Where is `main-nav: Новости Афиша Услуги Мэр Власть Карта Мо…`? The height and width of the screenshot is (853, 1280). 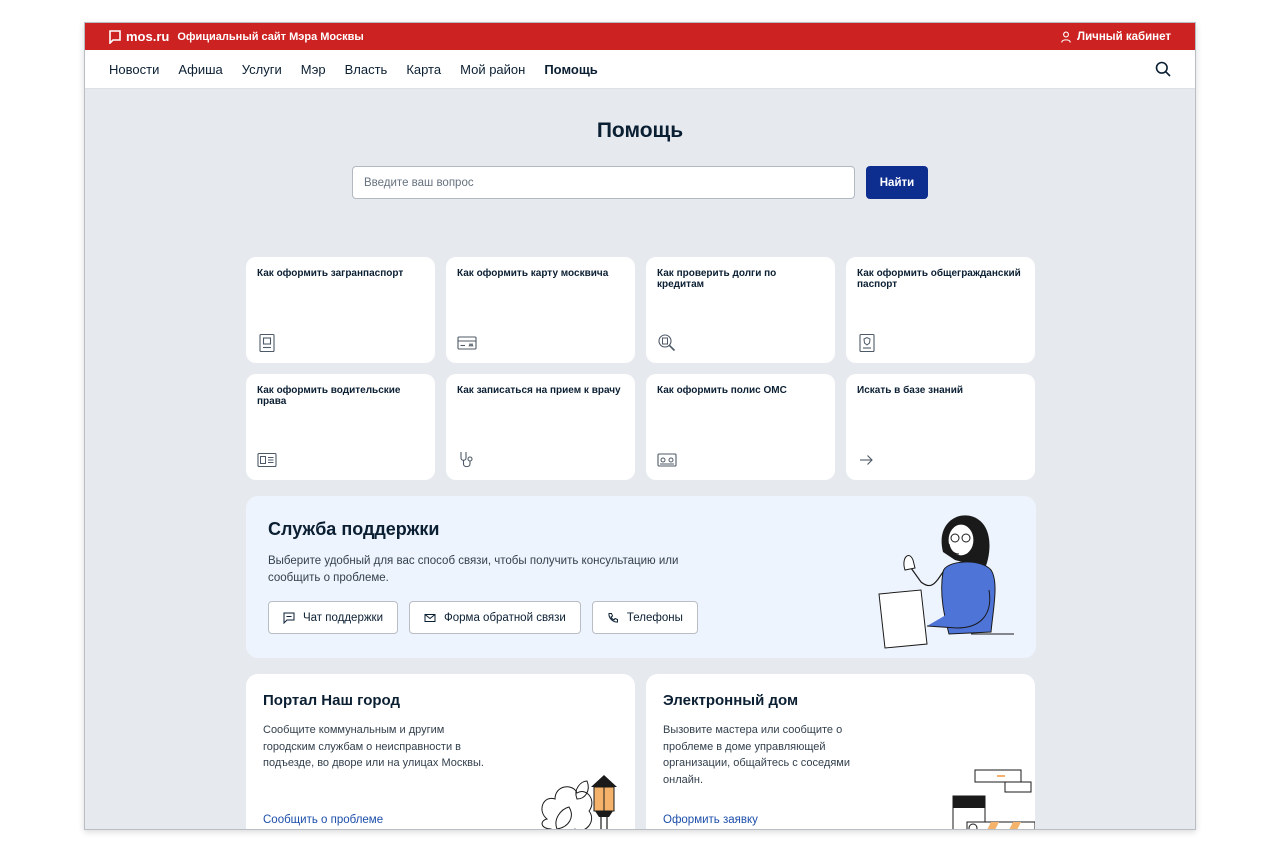 main-nav: Новости Афиша Услуги Мэр Власть Карта Мо… is located at coordinates (640, 69).